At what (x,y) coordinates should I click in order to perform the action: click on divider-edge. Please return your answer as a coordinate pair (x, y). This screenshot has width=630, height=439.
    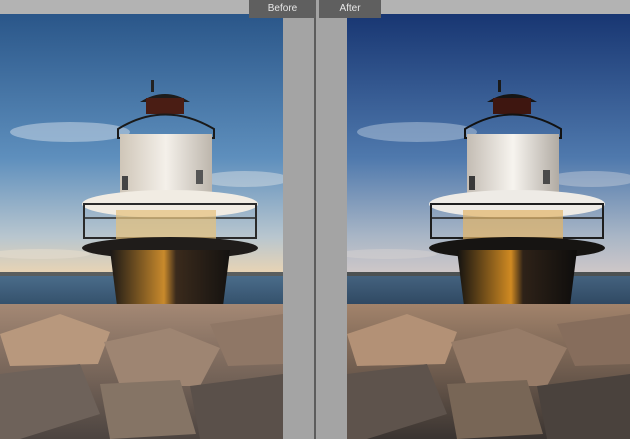
    Looking at the image, I should click on (315, 219).